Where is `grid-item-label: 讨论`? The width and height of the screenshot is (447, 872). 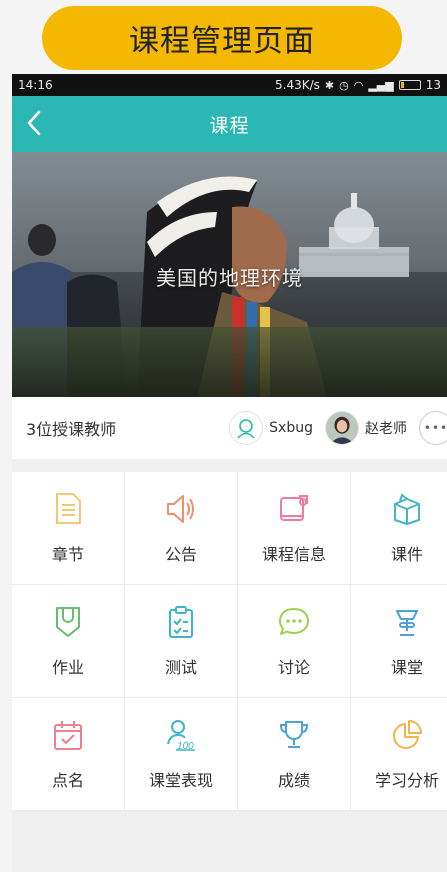
grid-item-label: 讨论 is located at coordinates (293, 667).